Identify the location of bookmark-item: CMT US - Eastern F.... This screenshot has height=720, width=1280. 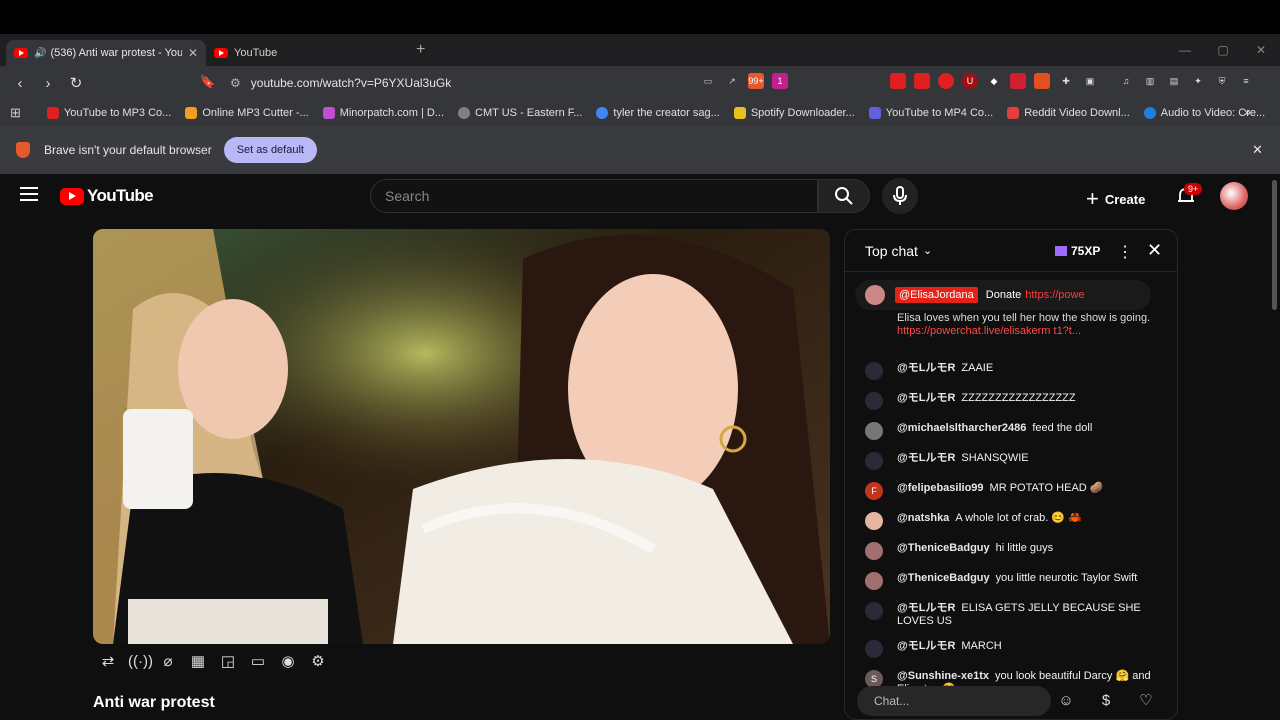
(520, 113).